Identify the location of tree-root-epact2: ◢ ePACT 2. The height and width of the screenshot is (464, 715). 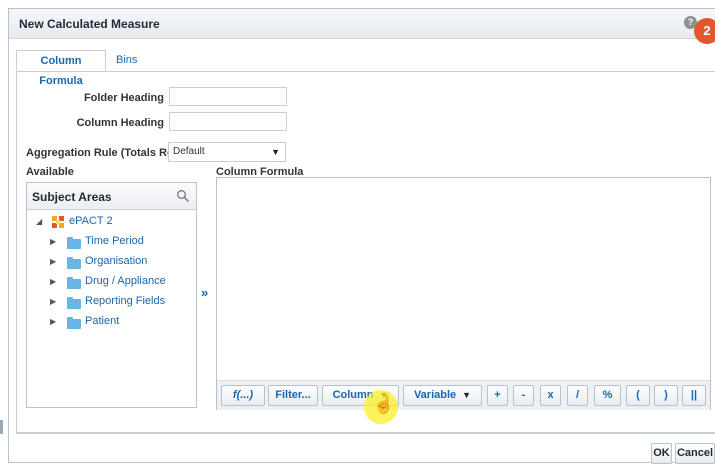
(110, 222).